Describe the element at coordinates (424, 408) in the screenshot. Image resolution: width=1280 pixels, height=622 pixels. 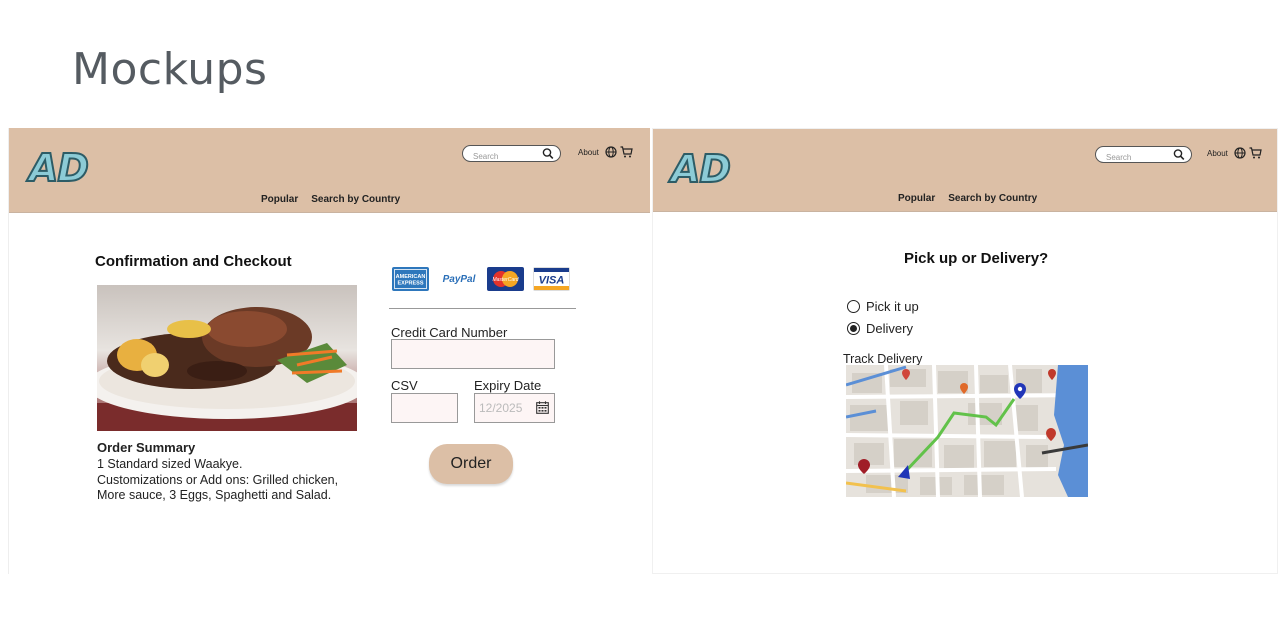
I see `csv-input` at that location.